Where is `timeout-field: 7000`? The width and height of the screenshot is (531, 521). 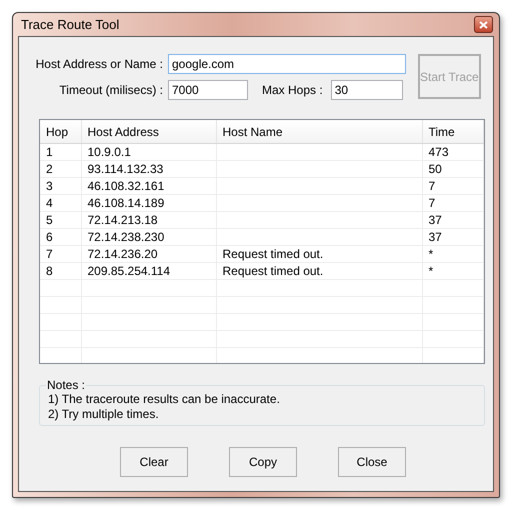 timeout-field: 7000 is located at coordinates (208, 90).